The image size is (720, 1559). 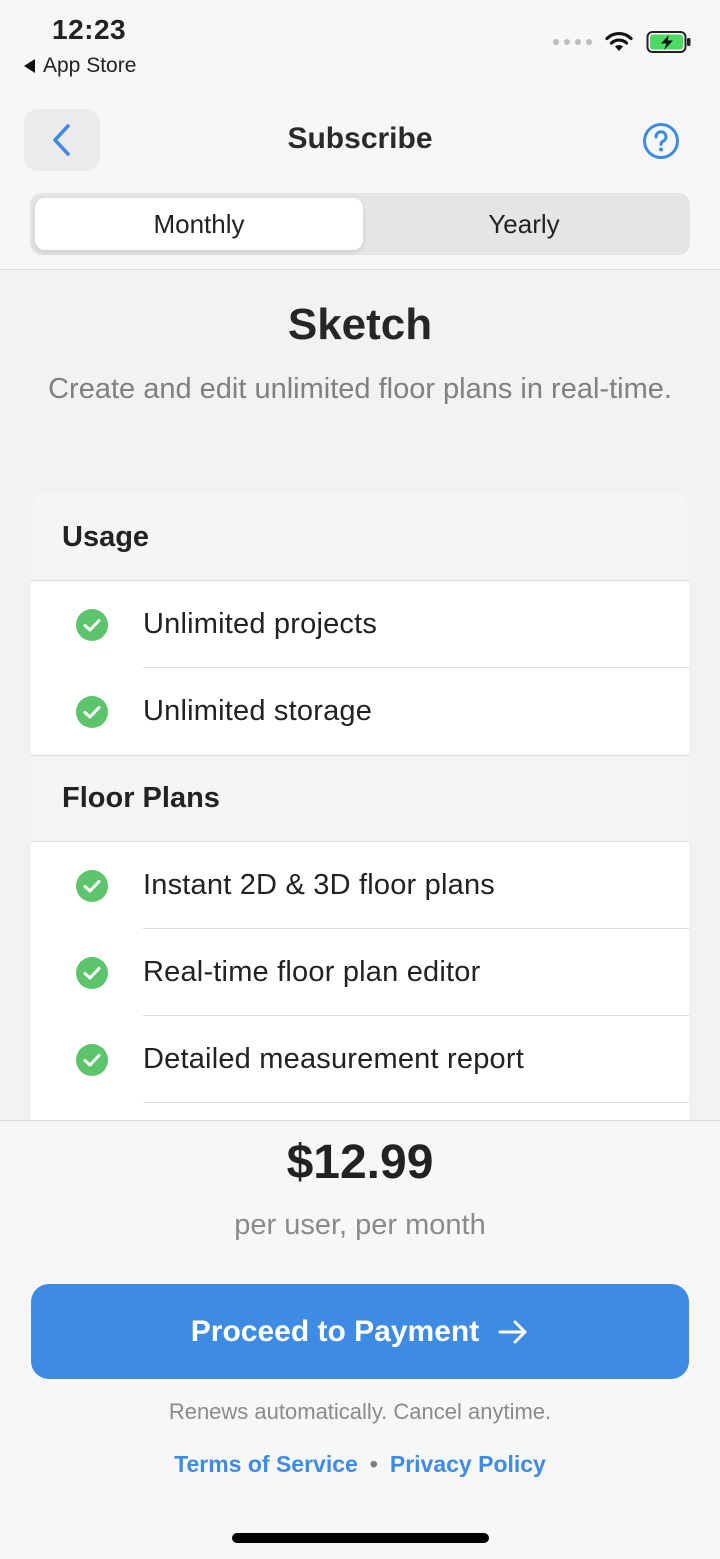 What do you see at coordinates (668, 42) in the screenshot?
I see `battery-charging-icon` at bounding box center [668, 42].